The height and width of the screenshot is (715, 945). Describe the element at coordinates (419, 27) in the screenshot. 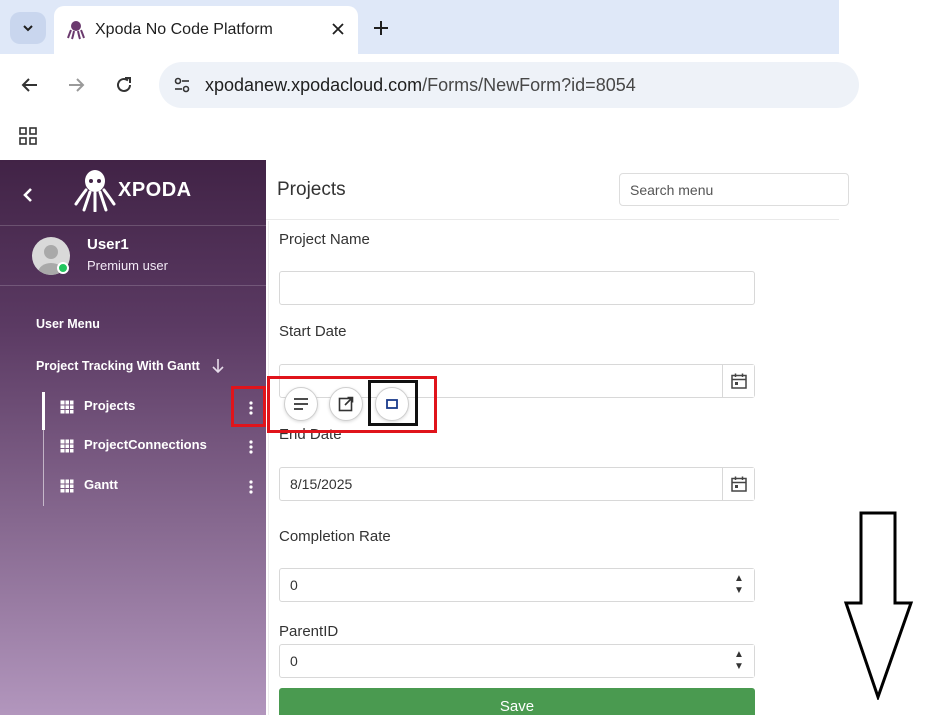

I see `tab-strip: Xpoda No Code Platform` at that location.